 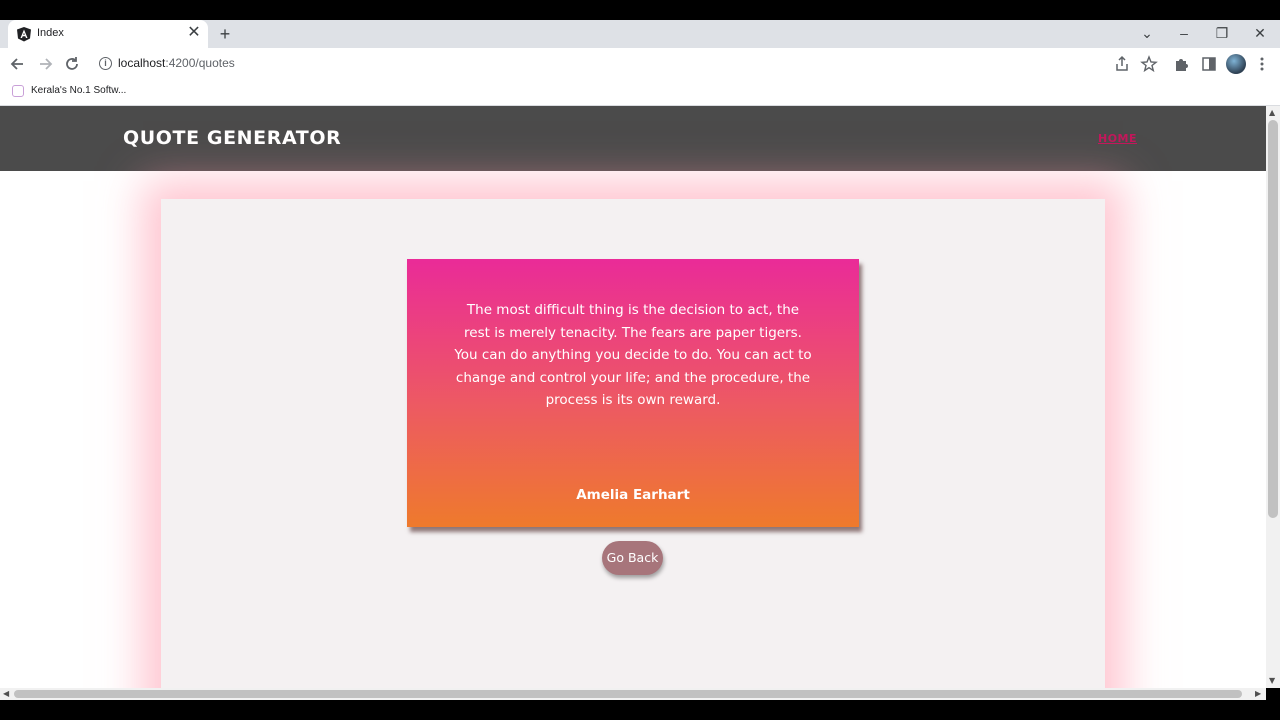 What do you see at coordinates (626, 64) in the screenshot?
I see `address-bar: i localhost:4200/quotes` at bounding box center [626, 64].